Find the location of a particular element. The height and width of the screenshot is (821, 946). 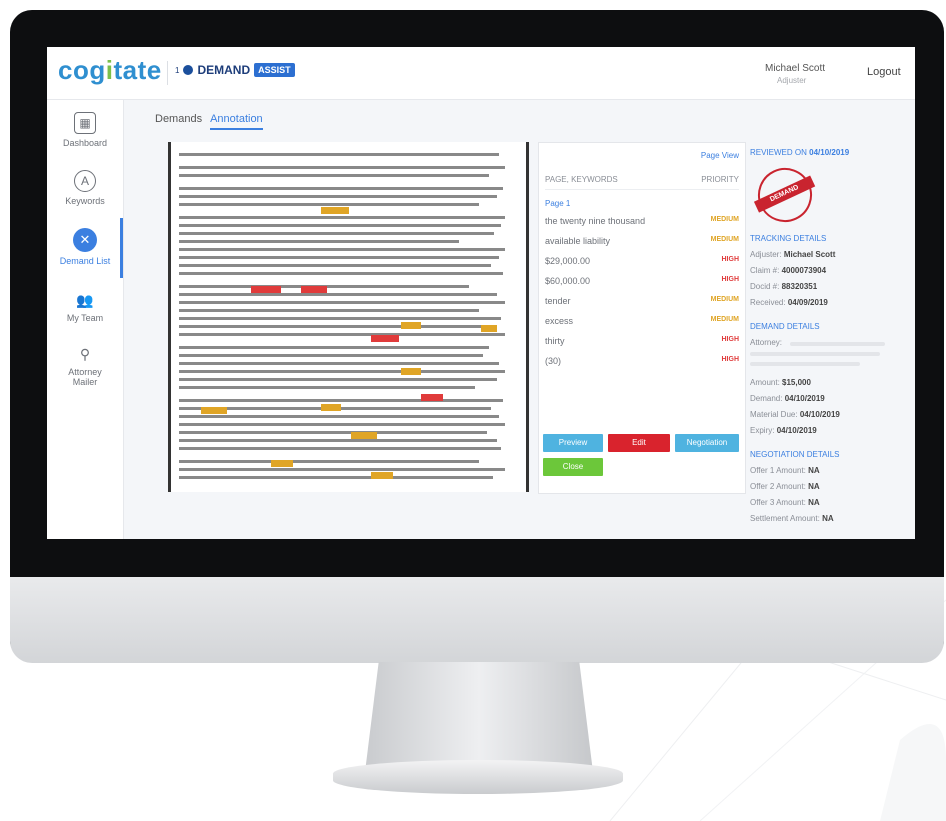

edit-button: Edit is located at coordinates (639, 443).